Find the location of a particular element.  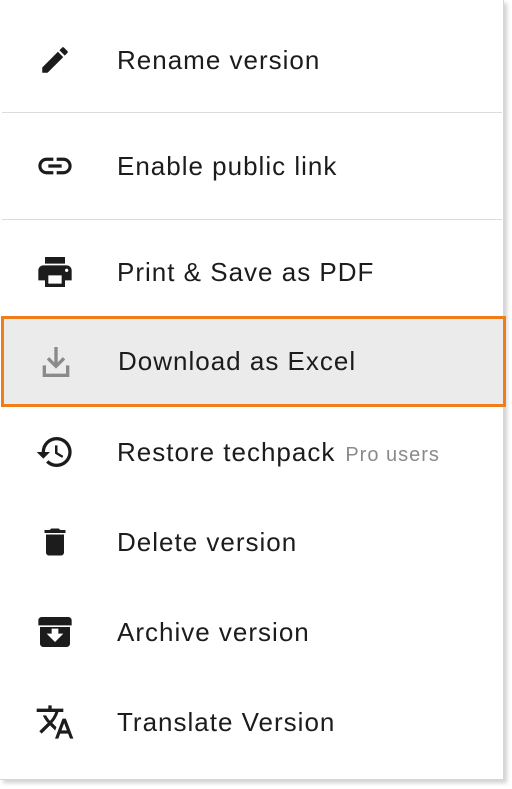

history-icon is located at coordinates (55, 452).